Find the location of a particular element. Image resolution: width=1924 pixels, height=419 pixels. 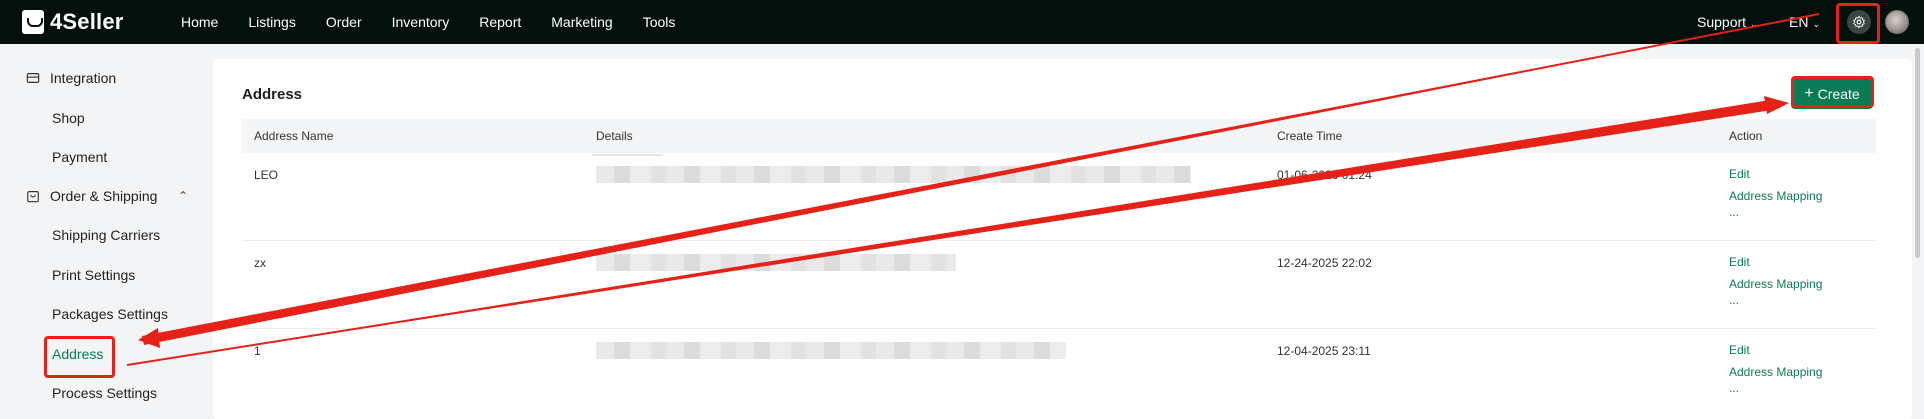

support-label: Support is located at coordinates (1722, 22).